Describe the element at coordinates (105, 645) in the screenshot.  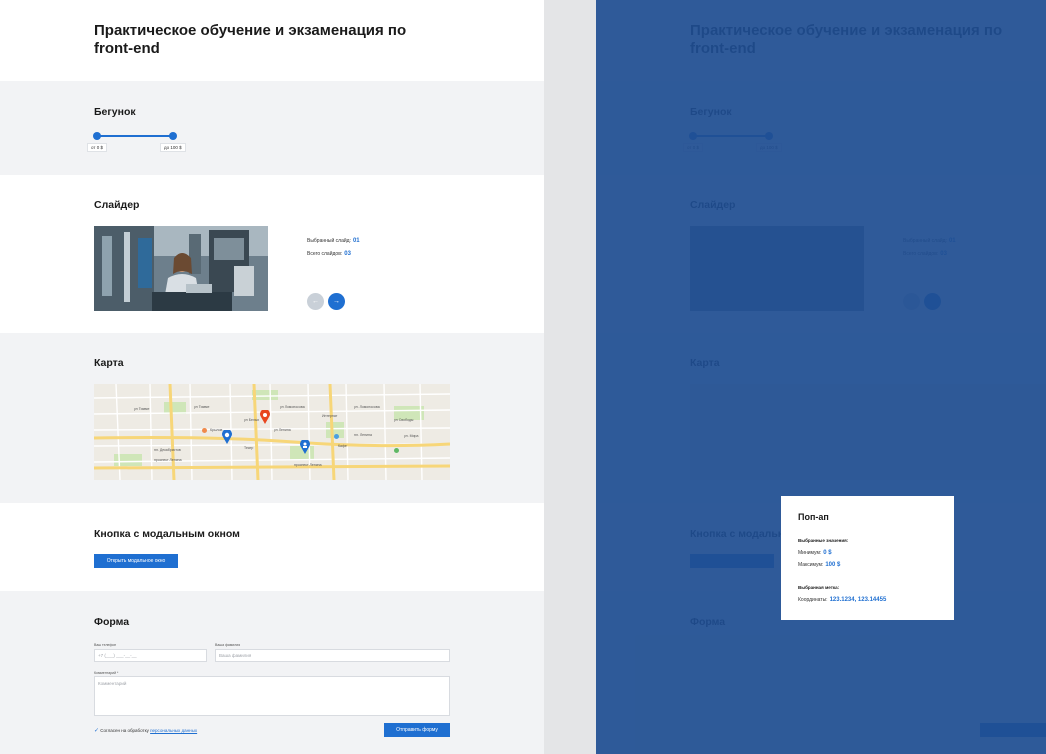
I see `phone-label: Ваш телефон` at that location.